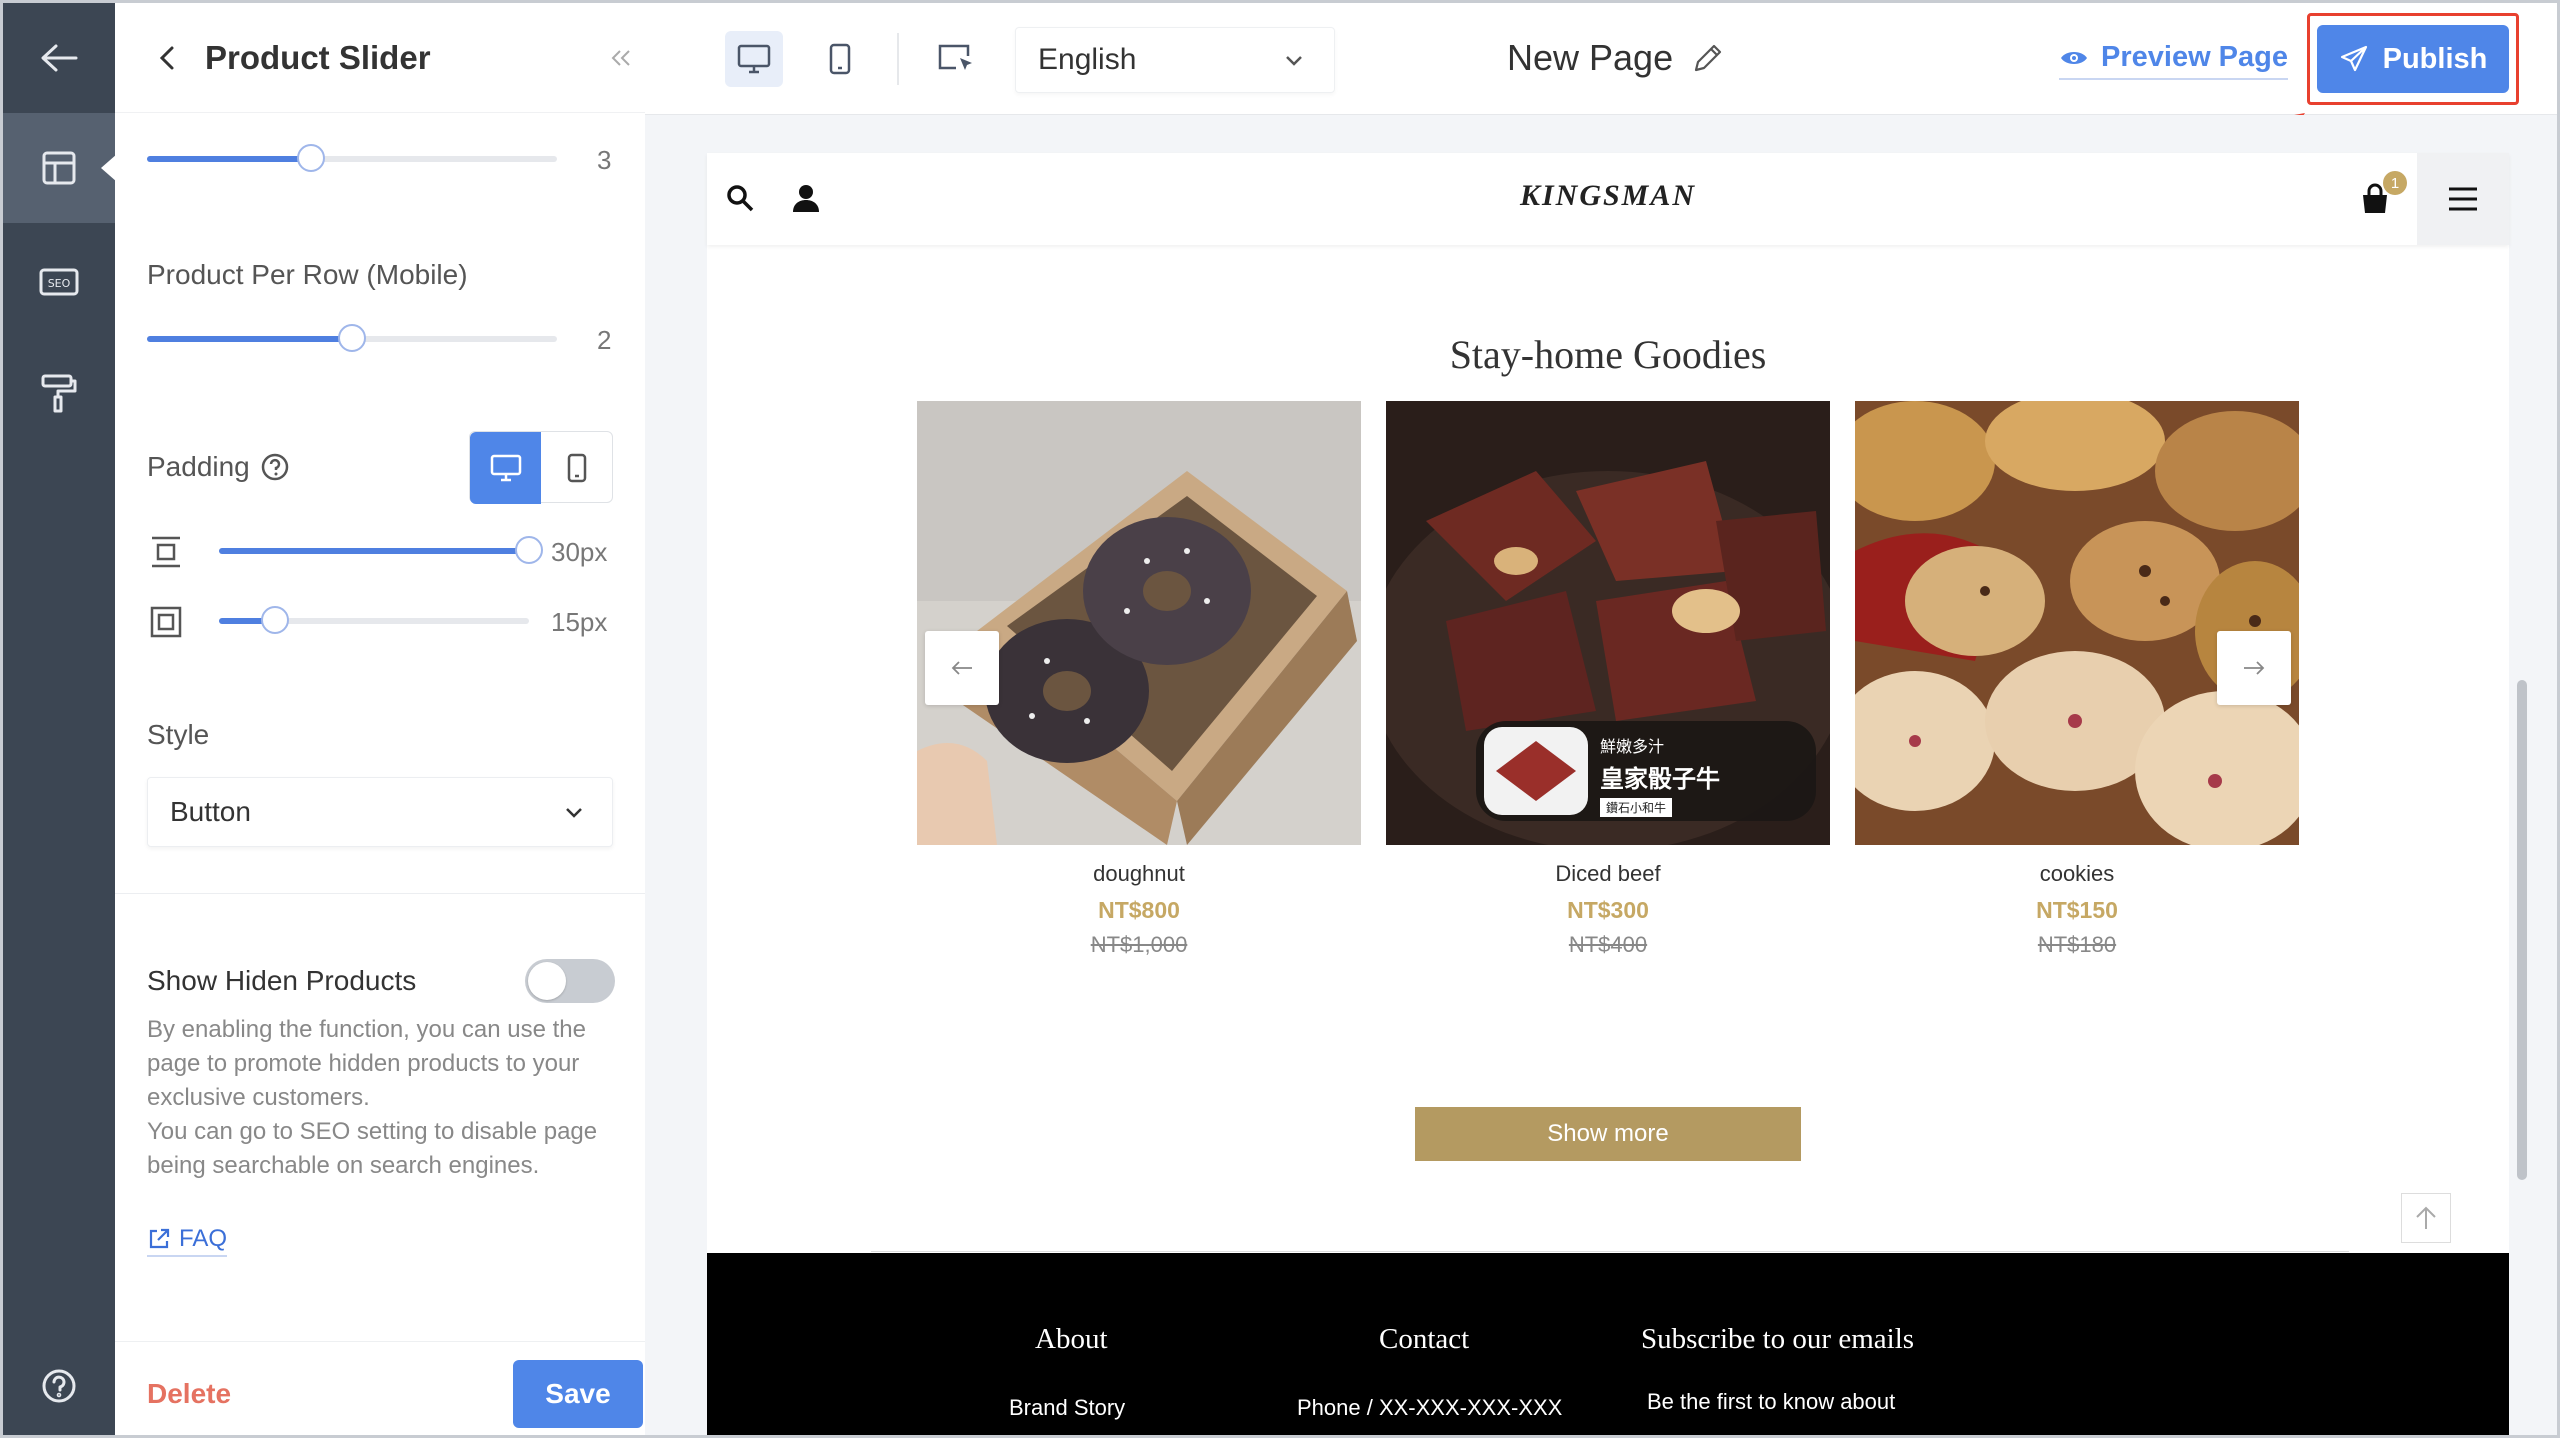 The width and height of the screenshot is (2560, 1438). What do you see at coordinates (307, 274) in the screenshot?
I see `per-row-mobile-label: Product Per Row (Mobile)` at bounding box center [307, 274].